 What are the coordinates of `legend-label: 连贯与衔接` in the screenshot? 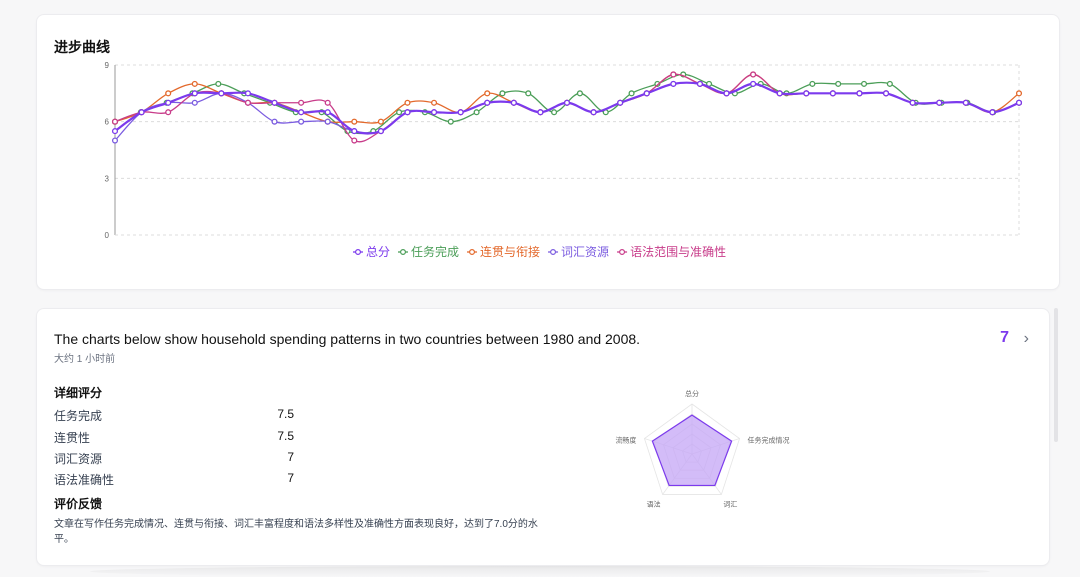 It's located at (510, 251).